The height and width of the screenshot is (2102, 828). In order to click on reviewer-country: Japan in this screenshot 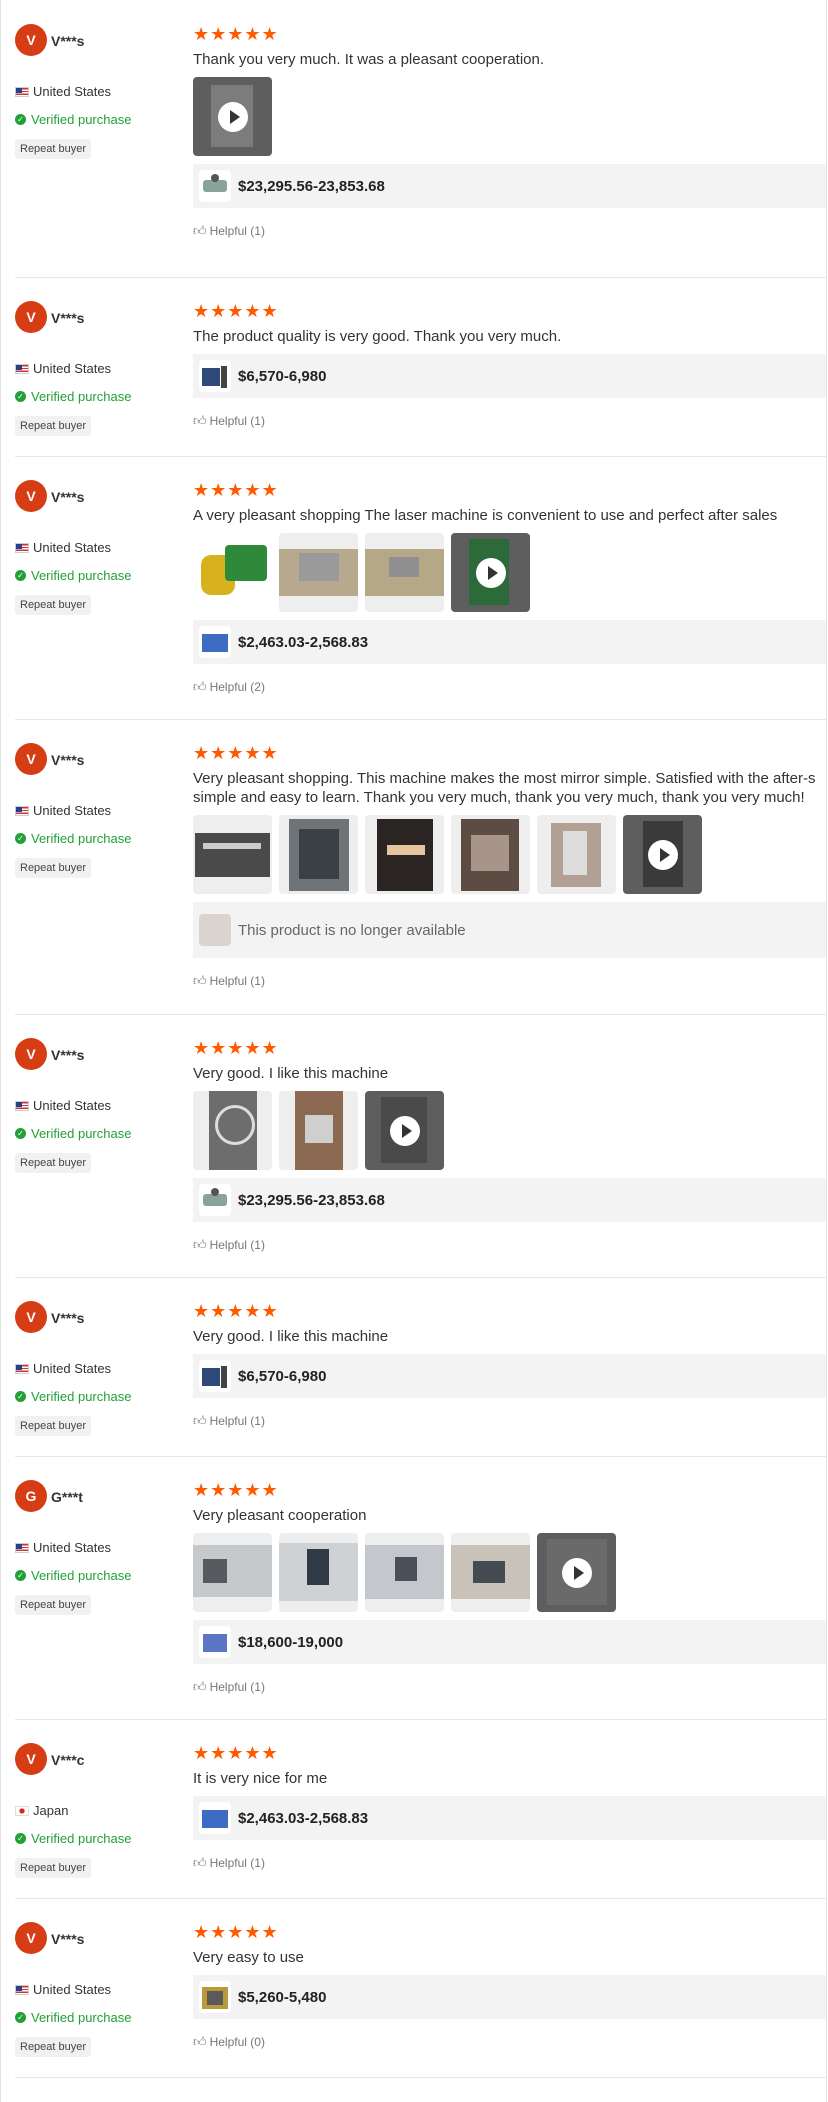, I will do `click(41, 1810)`.